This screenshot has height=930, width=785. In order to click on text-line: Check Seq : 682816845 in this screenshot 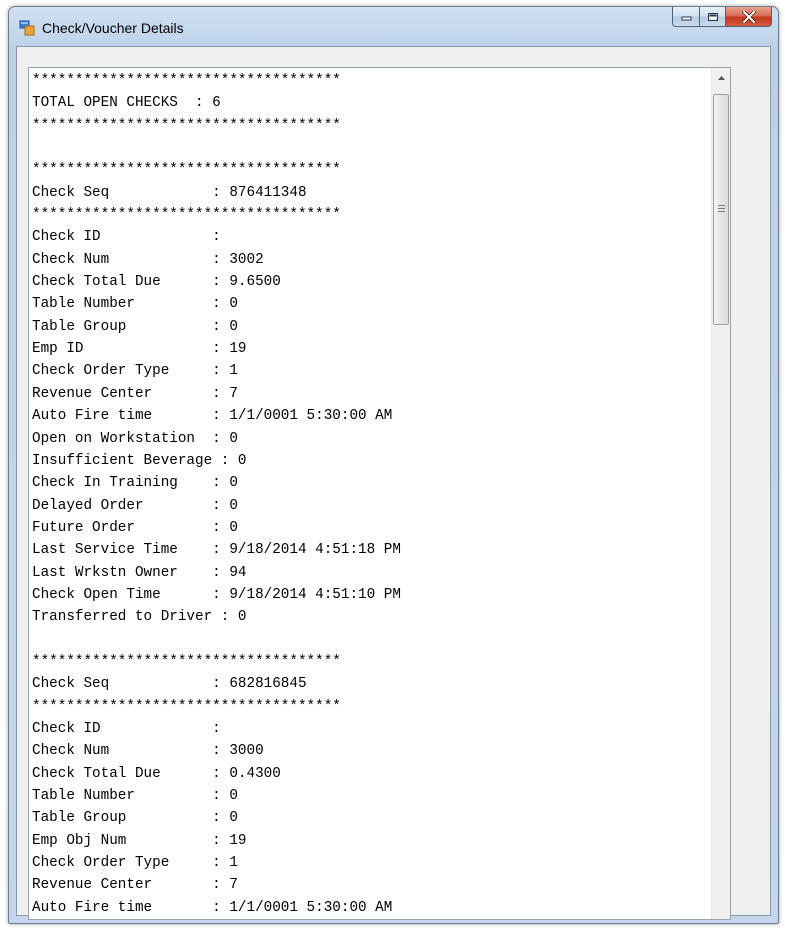, I will do `click(169, 684)`.